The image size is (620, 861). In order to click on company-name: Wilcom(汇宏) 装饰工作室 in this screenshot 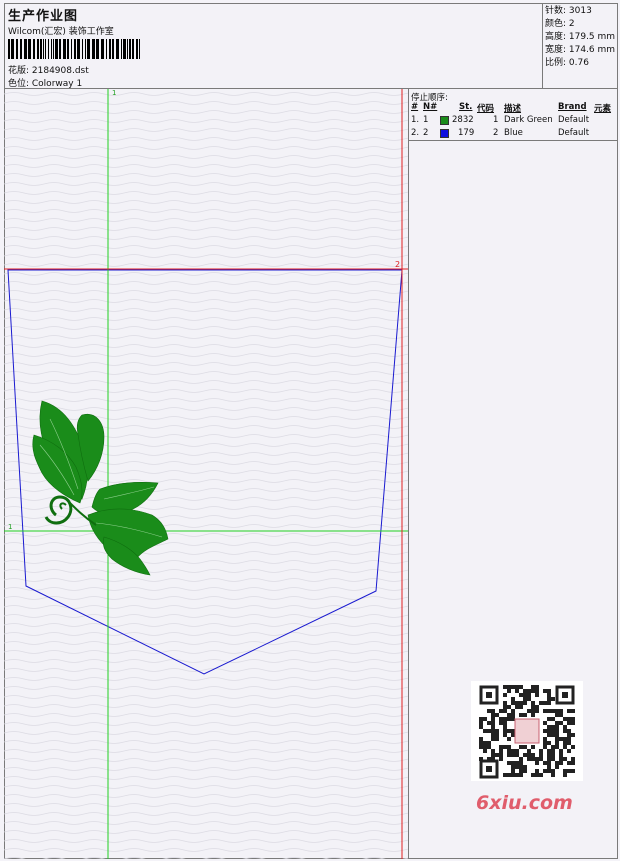, I will do `click(61, 32)`.